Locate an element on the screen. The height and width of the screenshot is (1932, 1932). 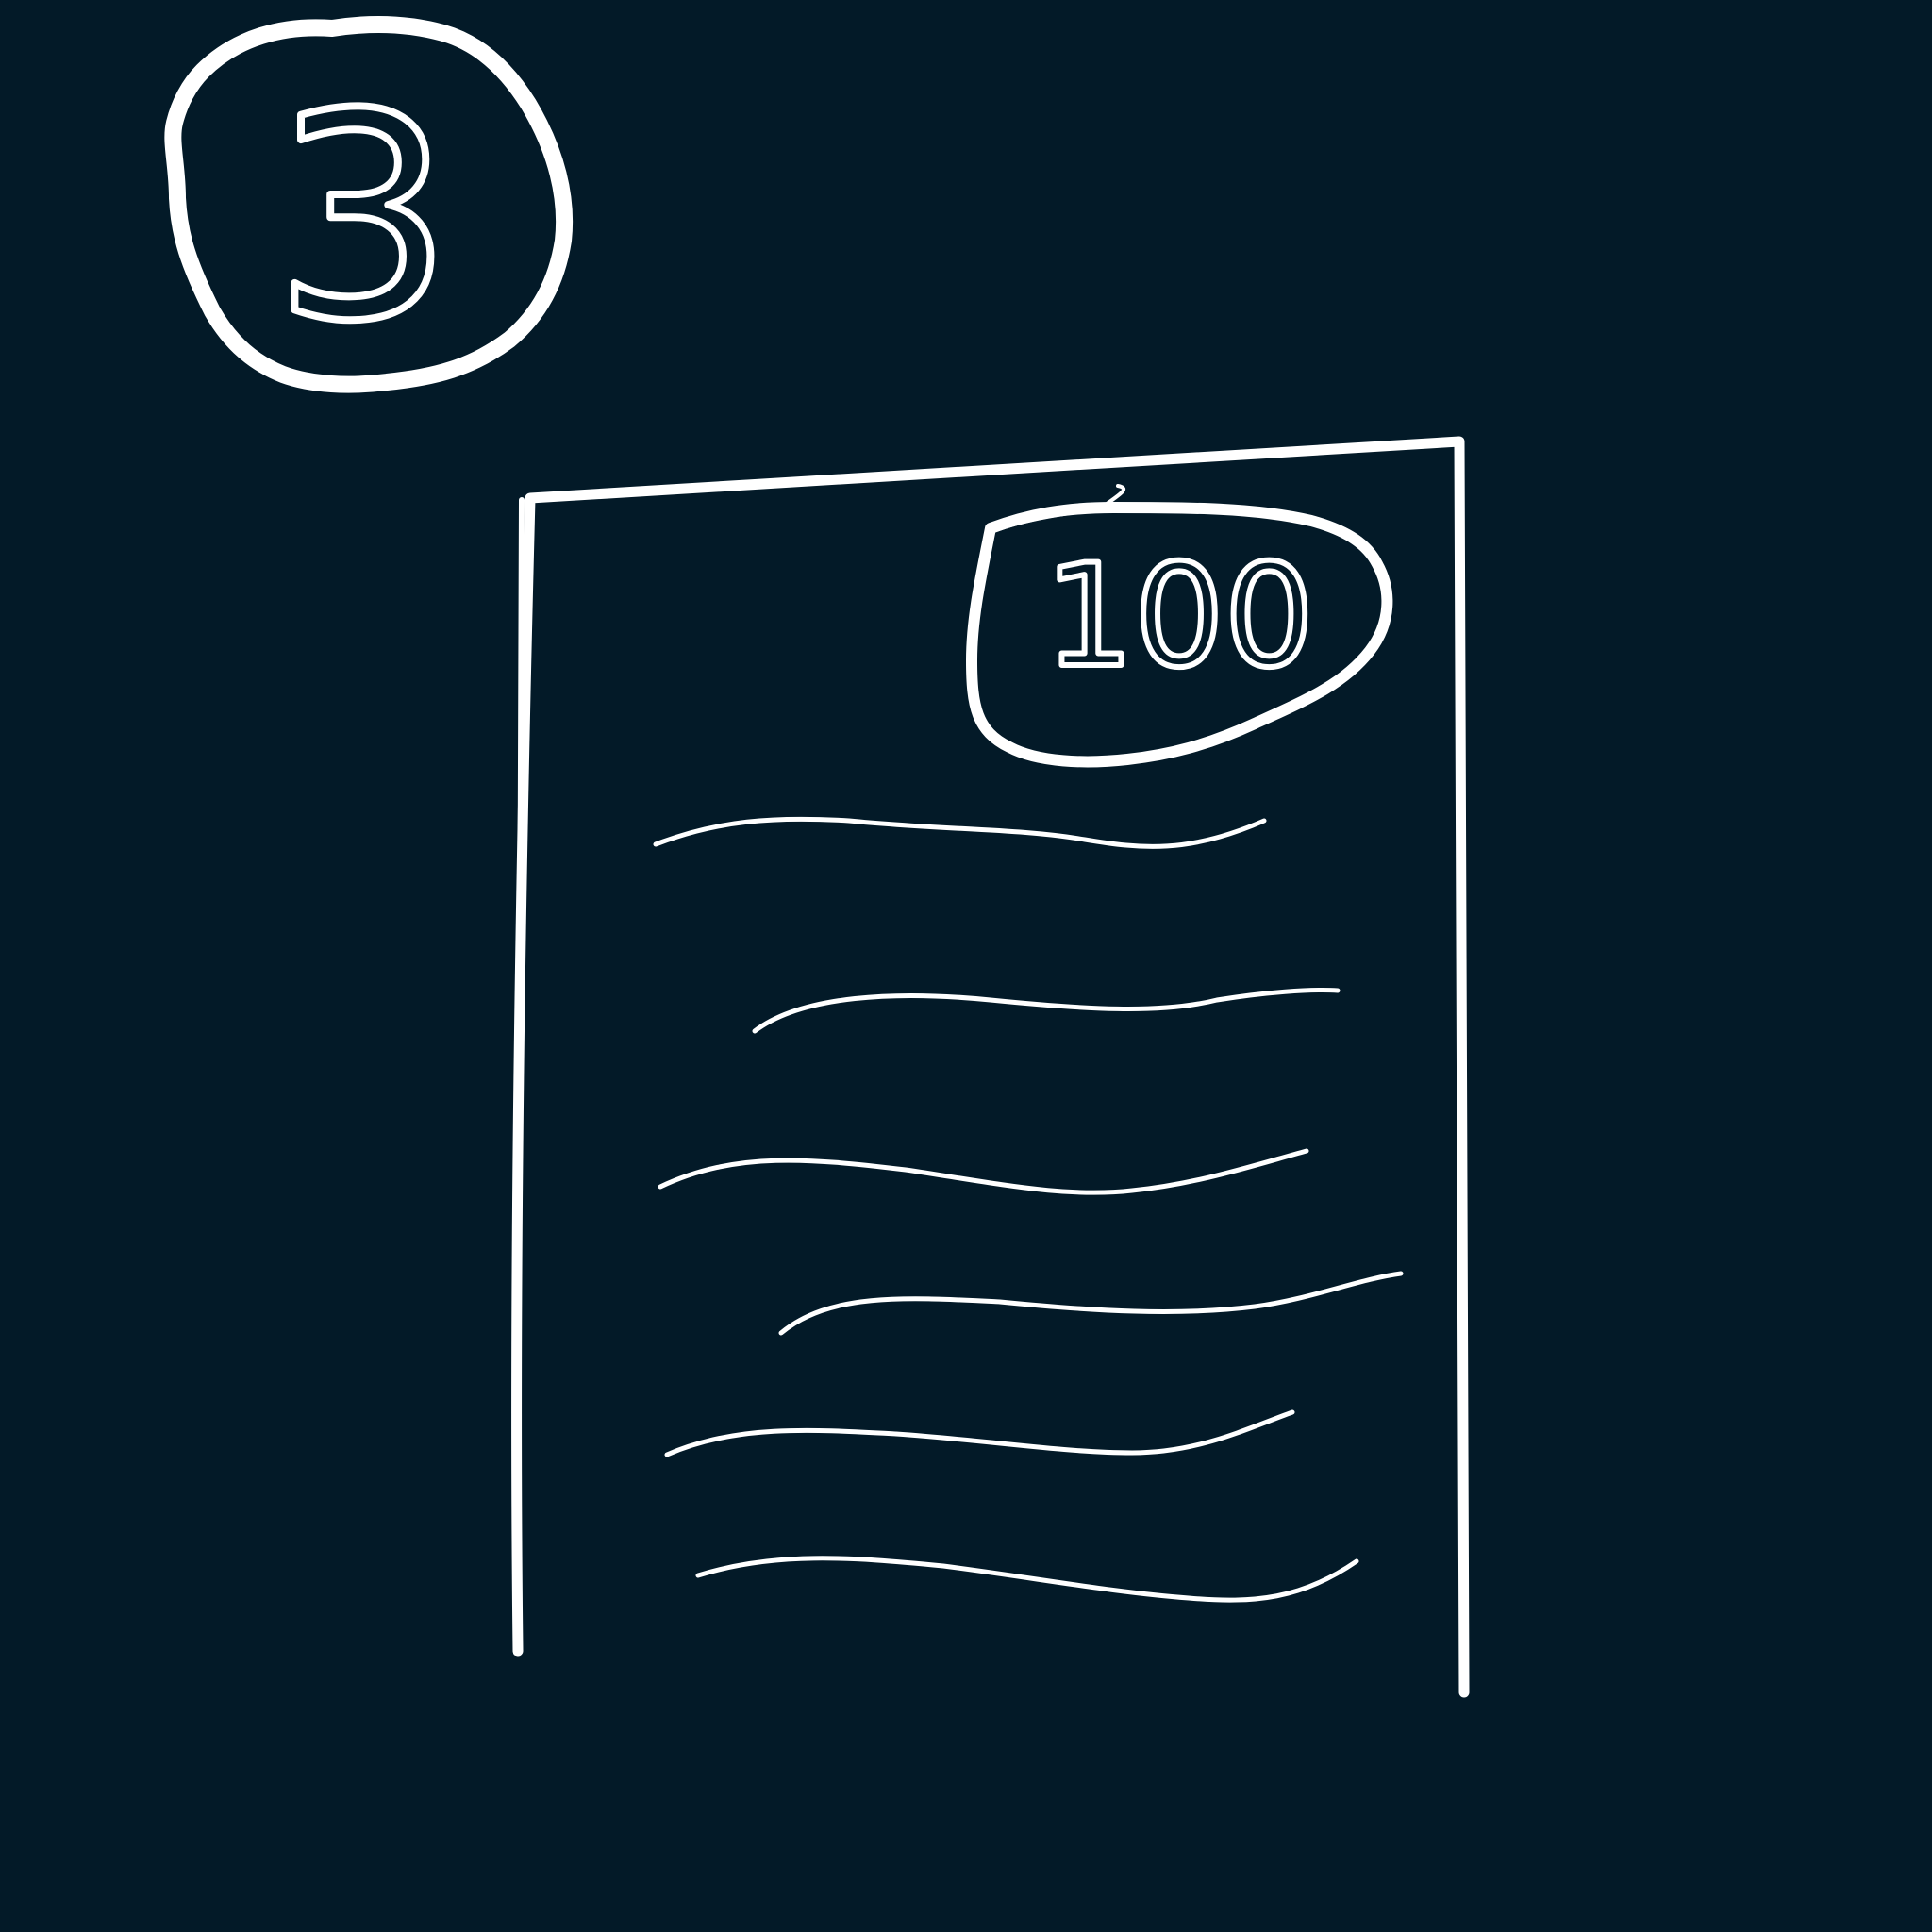
score-value: 100 is located at coordinates (1179, 617).